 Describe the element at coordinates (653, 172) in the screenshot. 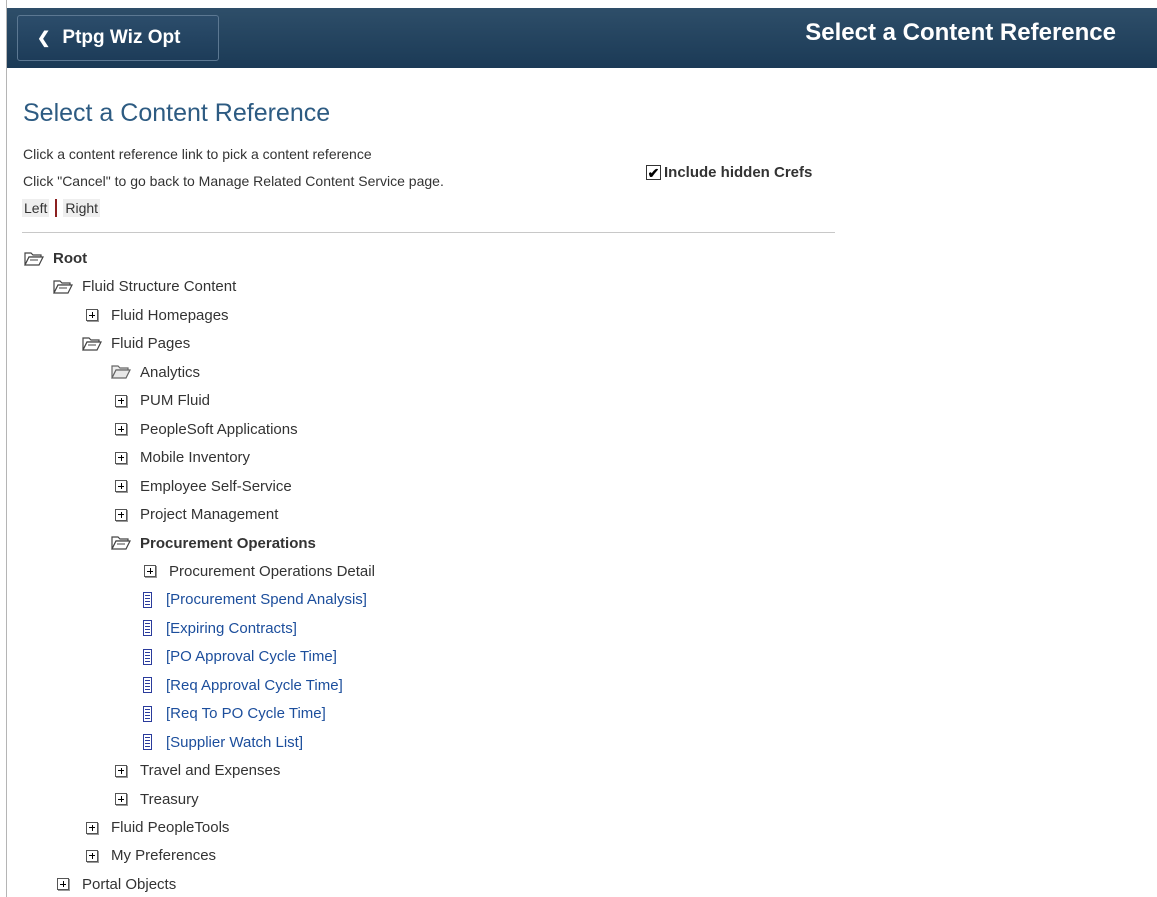

I see `include-hidden-checkbox: ✔` at that location.